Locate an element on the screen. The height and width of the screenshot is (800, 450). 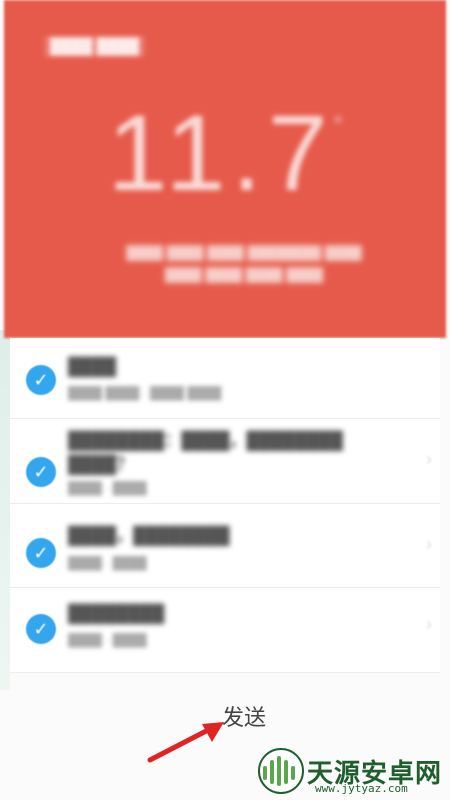
item-title: ████ is located at coordinates (92, 366).